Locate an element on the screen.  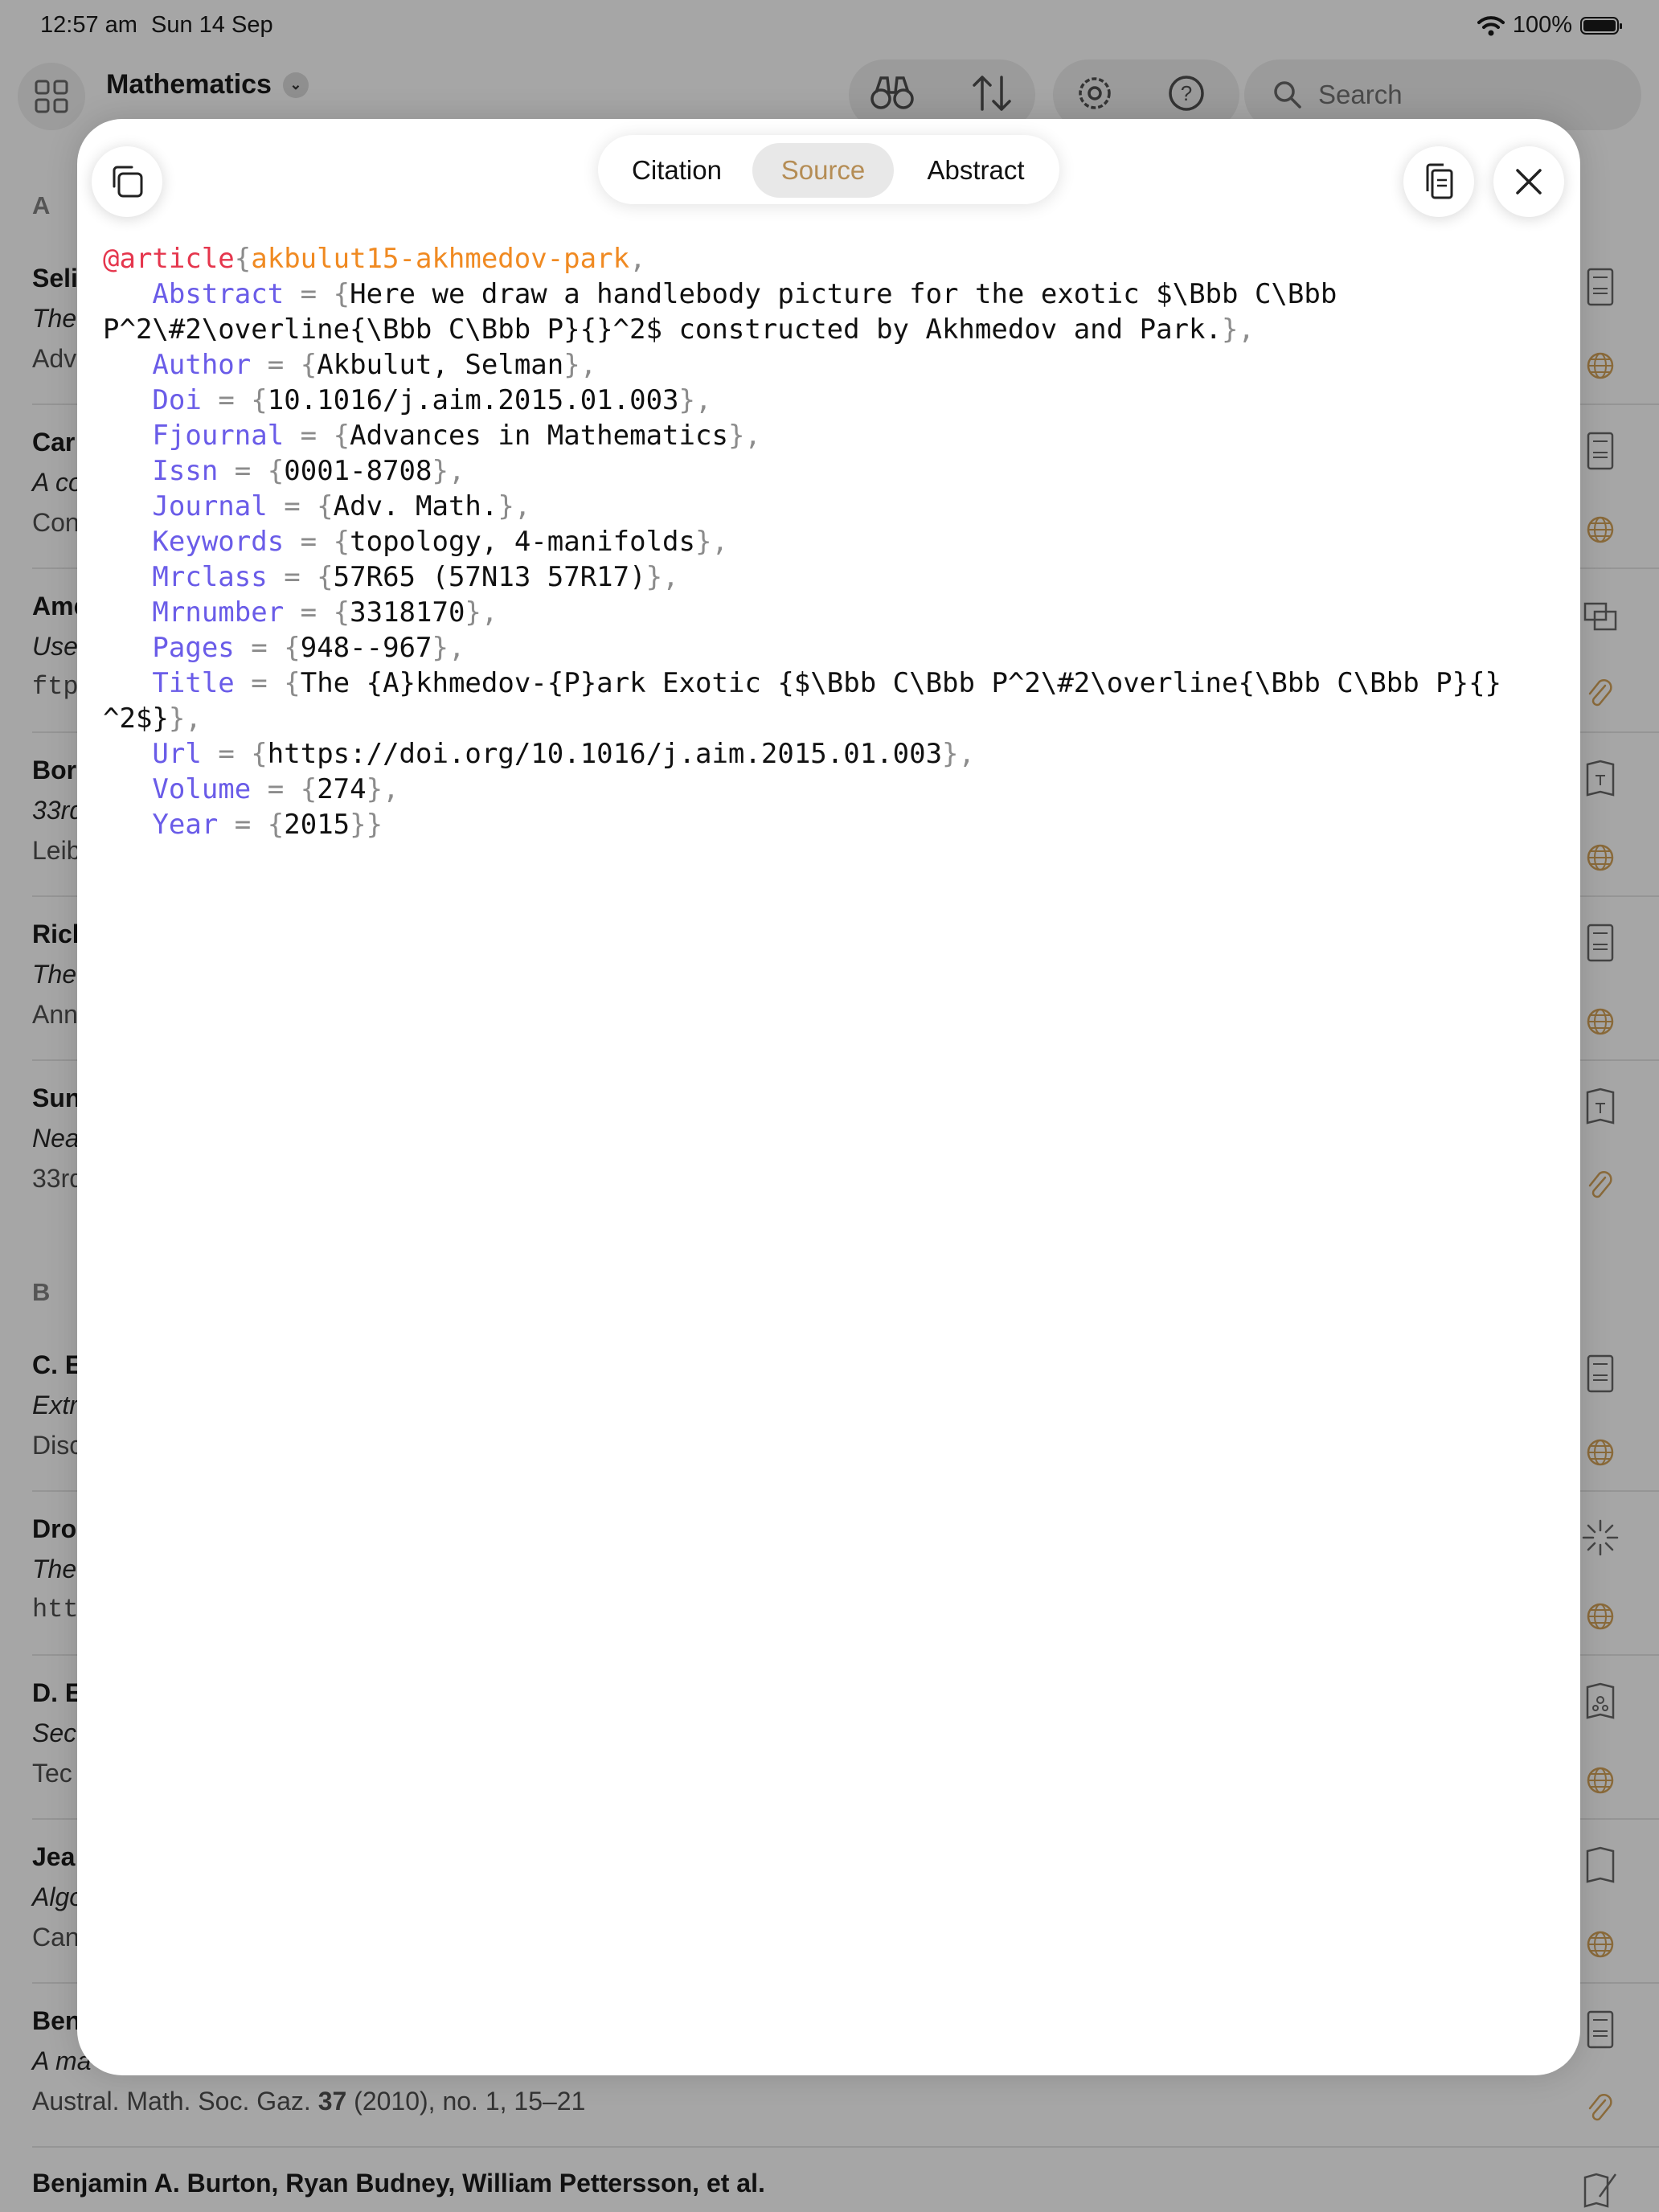
field-name: Journal is located at coordinates (210, 506).